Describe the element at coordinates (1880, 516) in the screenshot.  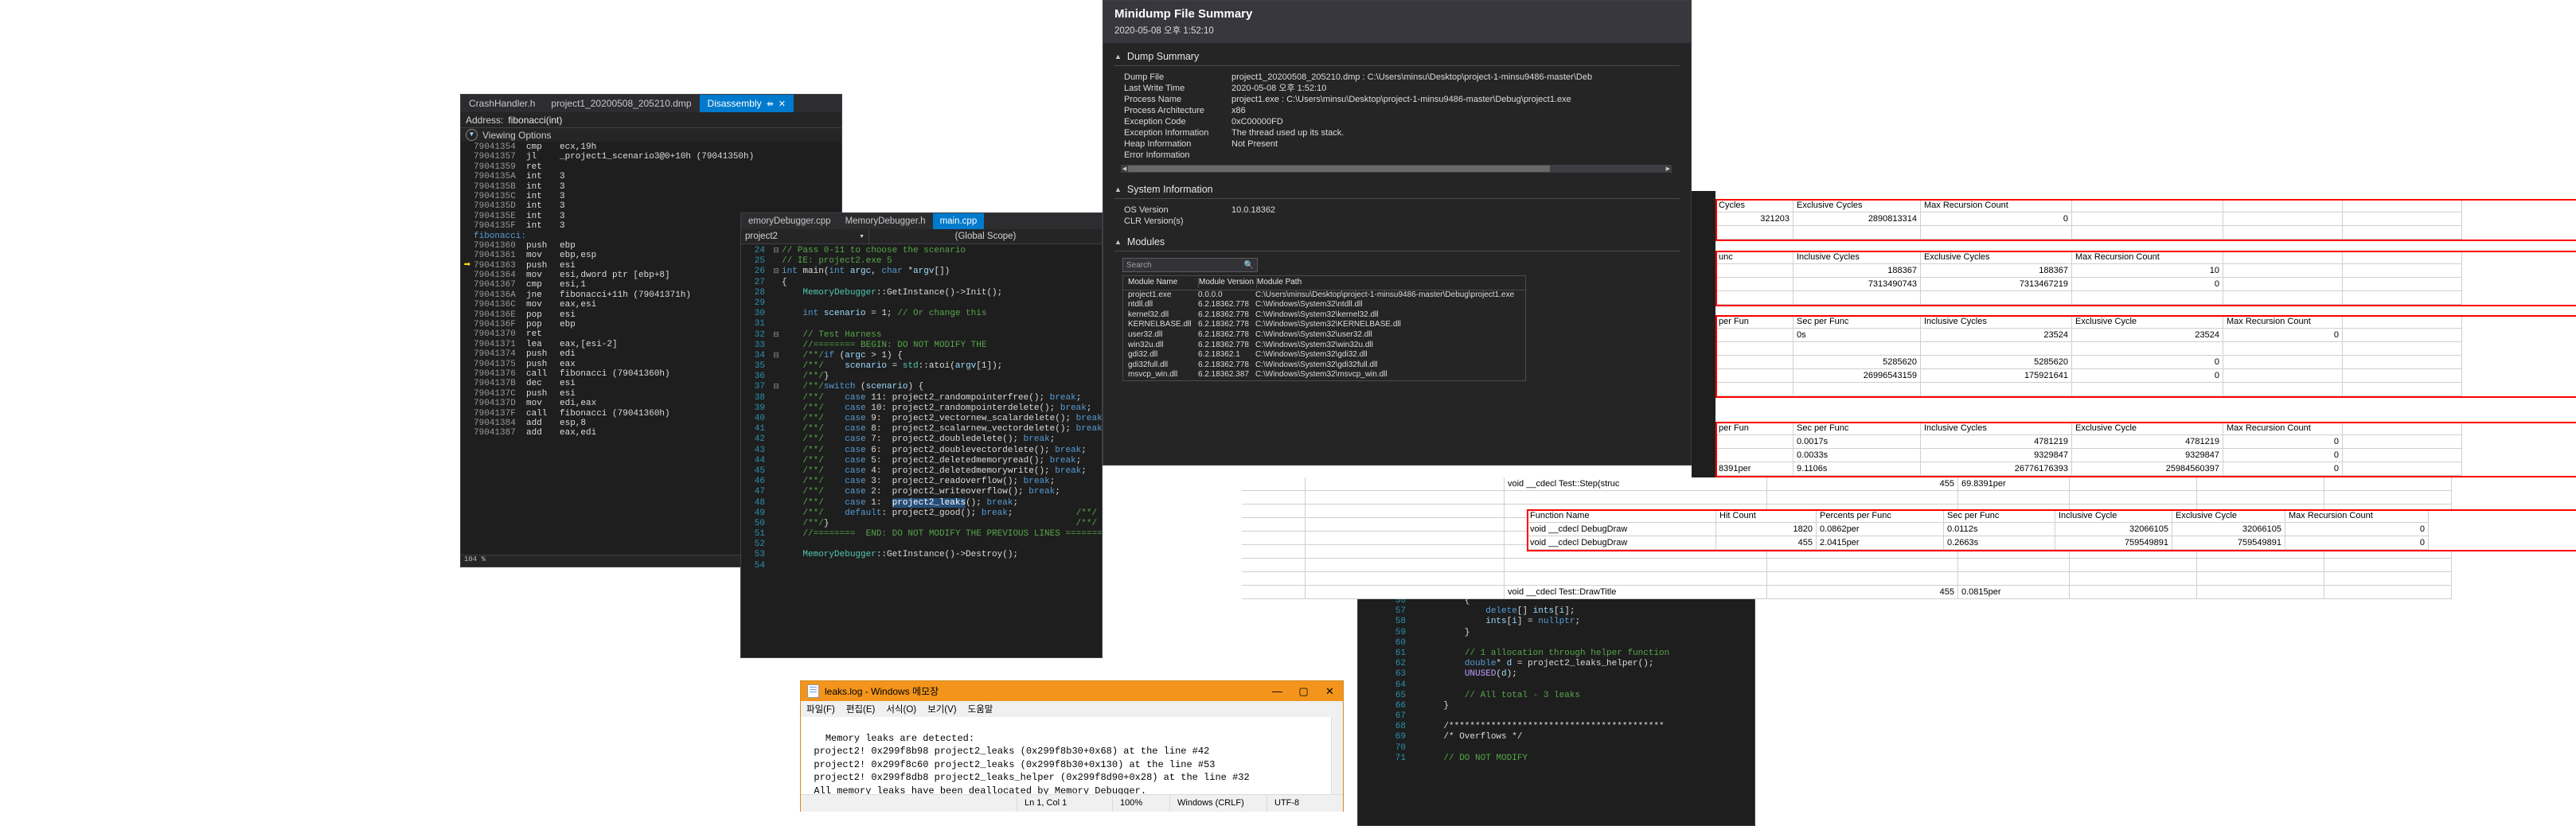
I see `column-header: Percents per Func` at that location.